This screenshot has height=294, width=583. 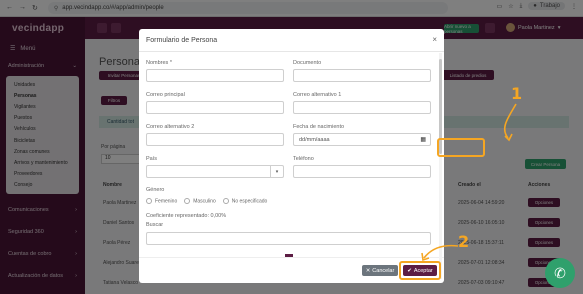 I want to click on arrow-1-icon, so click(x=510, y=121).